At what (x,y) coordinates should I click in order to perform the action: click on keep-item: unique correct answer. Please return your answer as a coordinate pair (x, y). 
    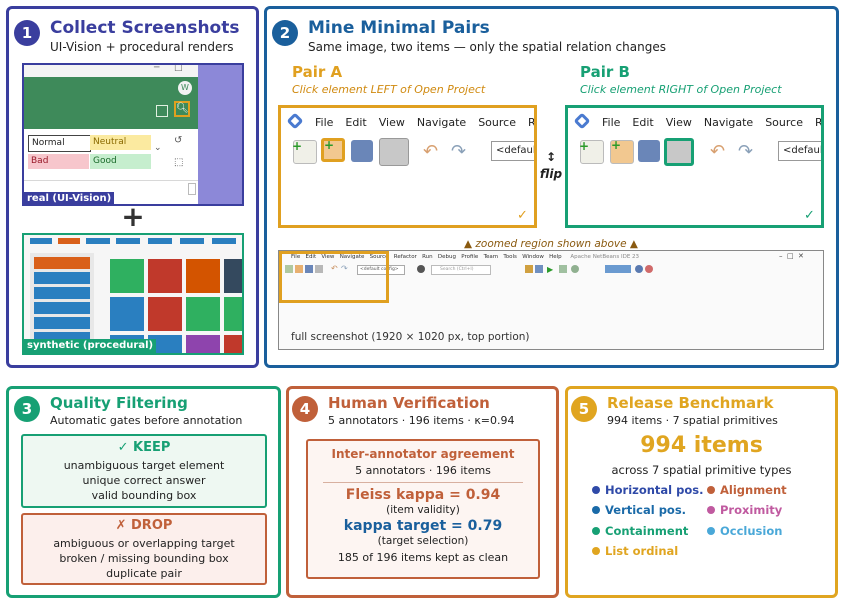
    Looking at the image, I should click on (144, 480).